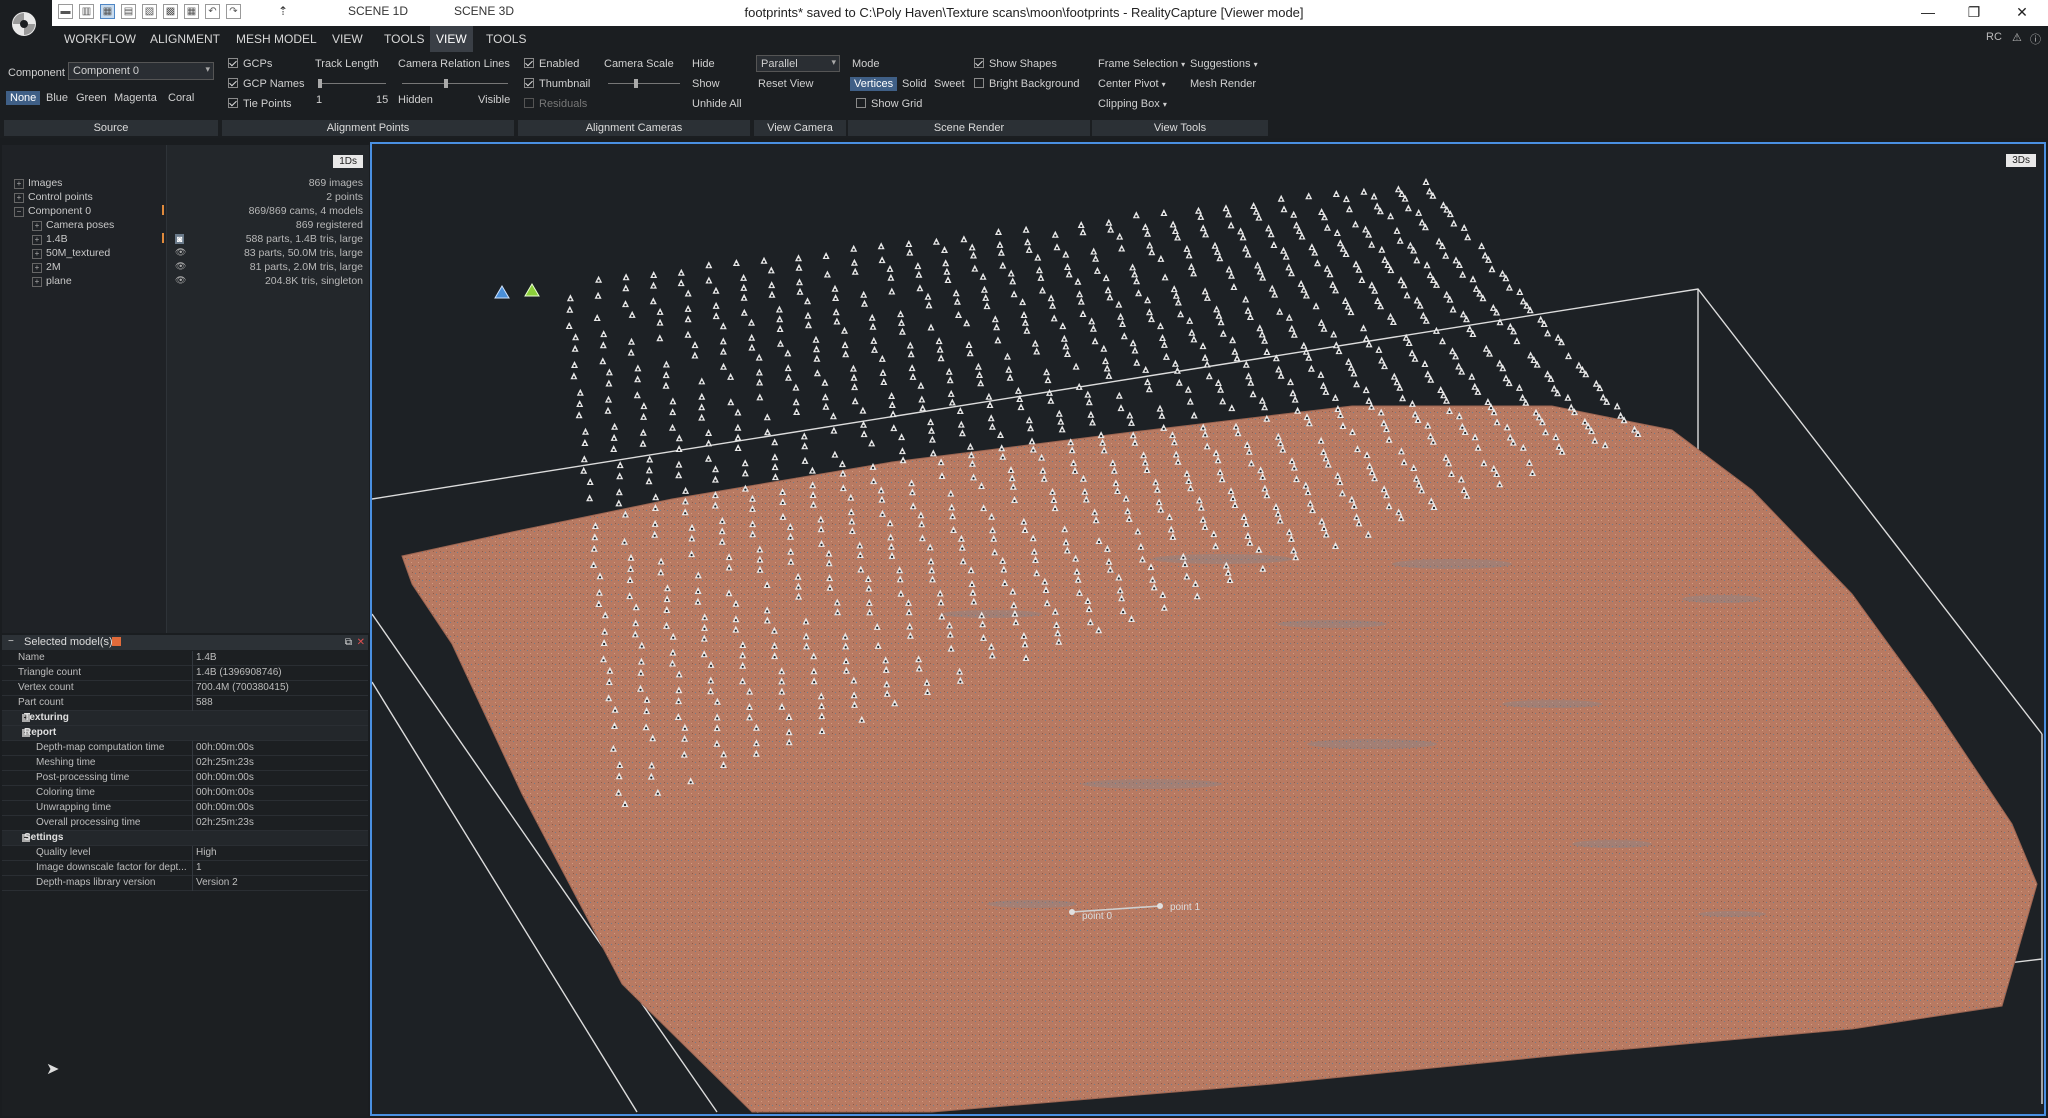 The height and width of the screenshot is (1118, 2048). I want to click on color-none-button: None, so click(23, 98).